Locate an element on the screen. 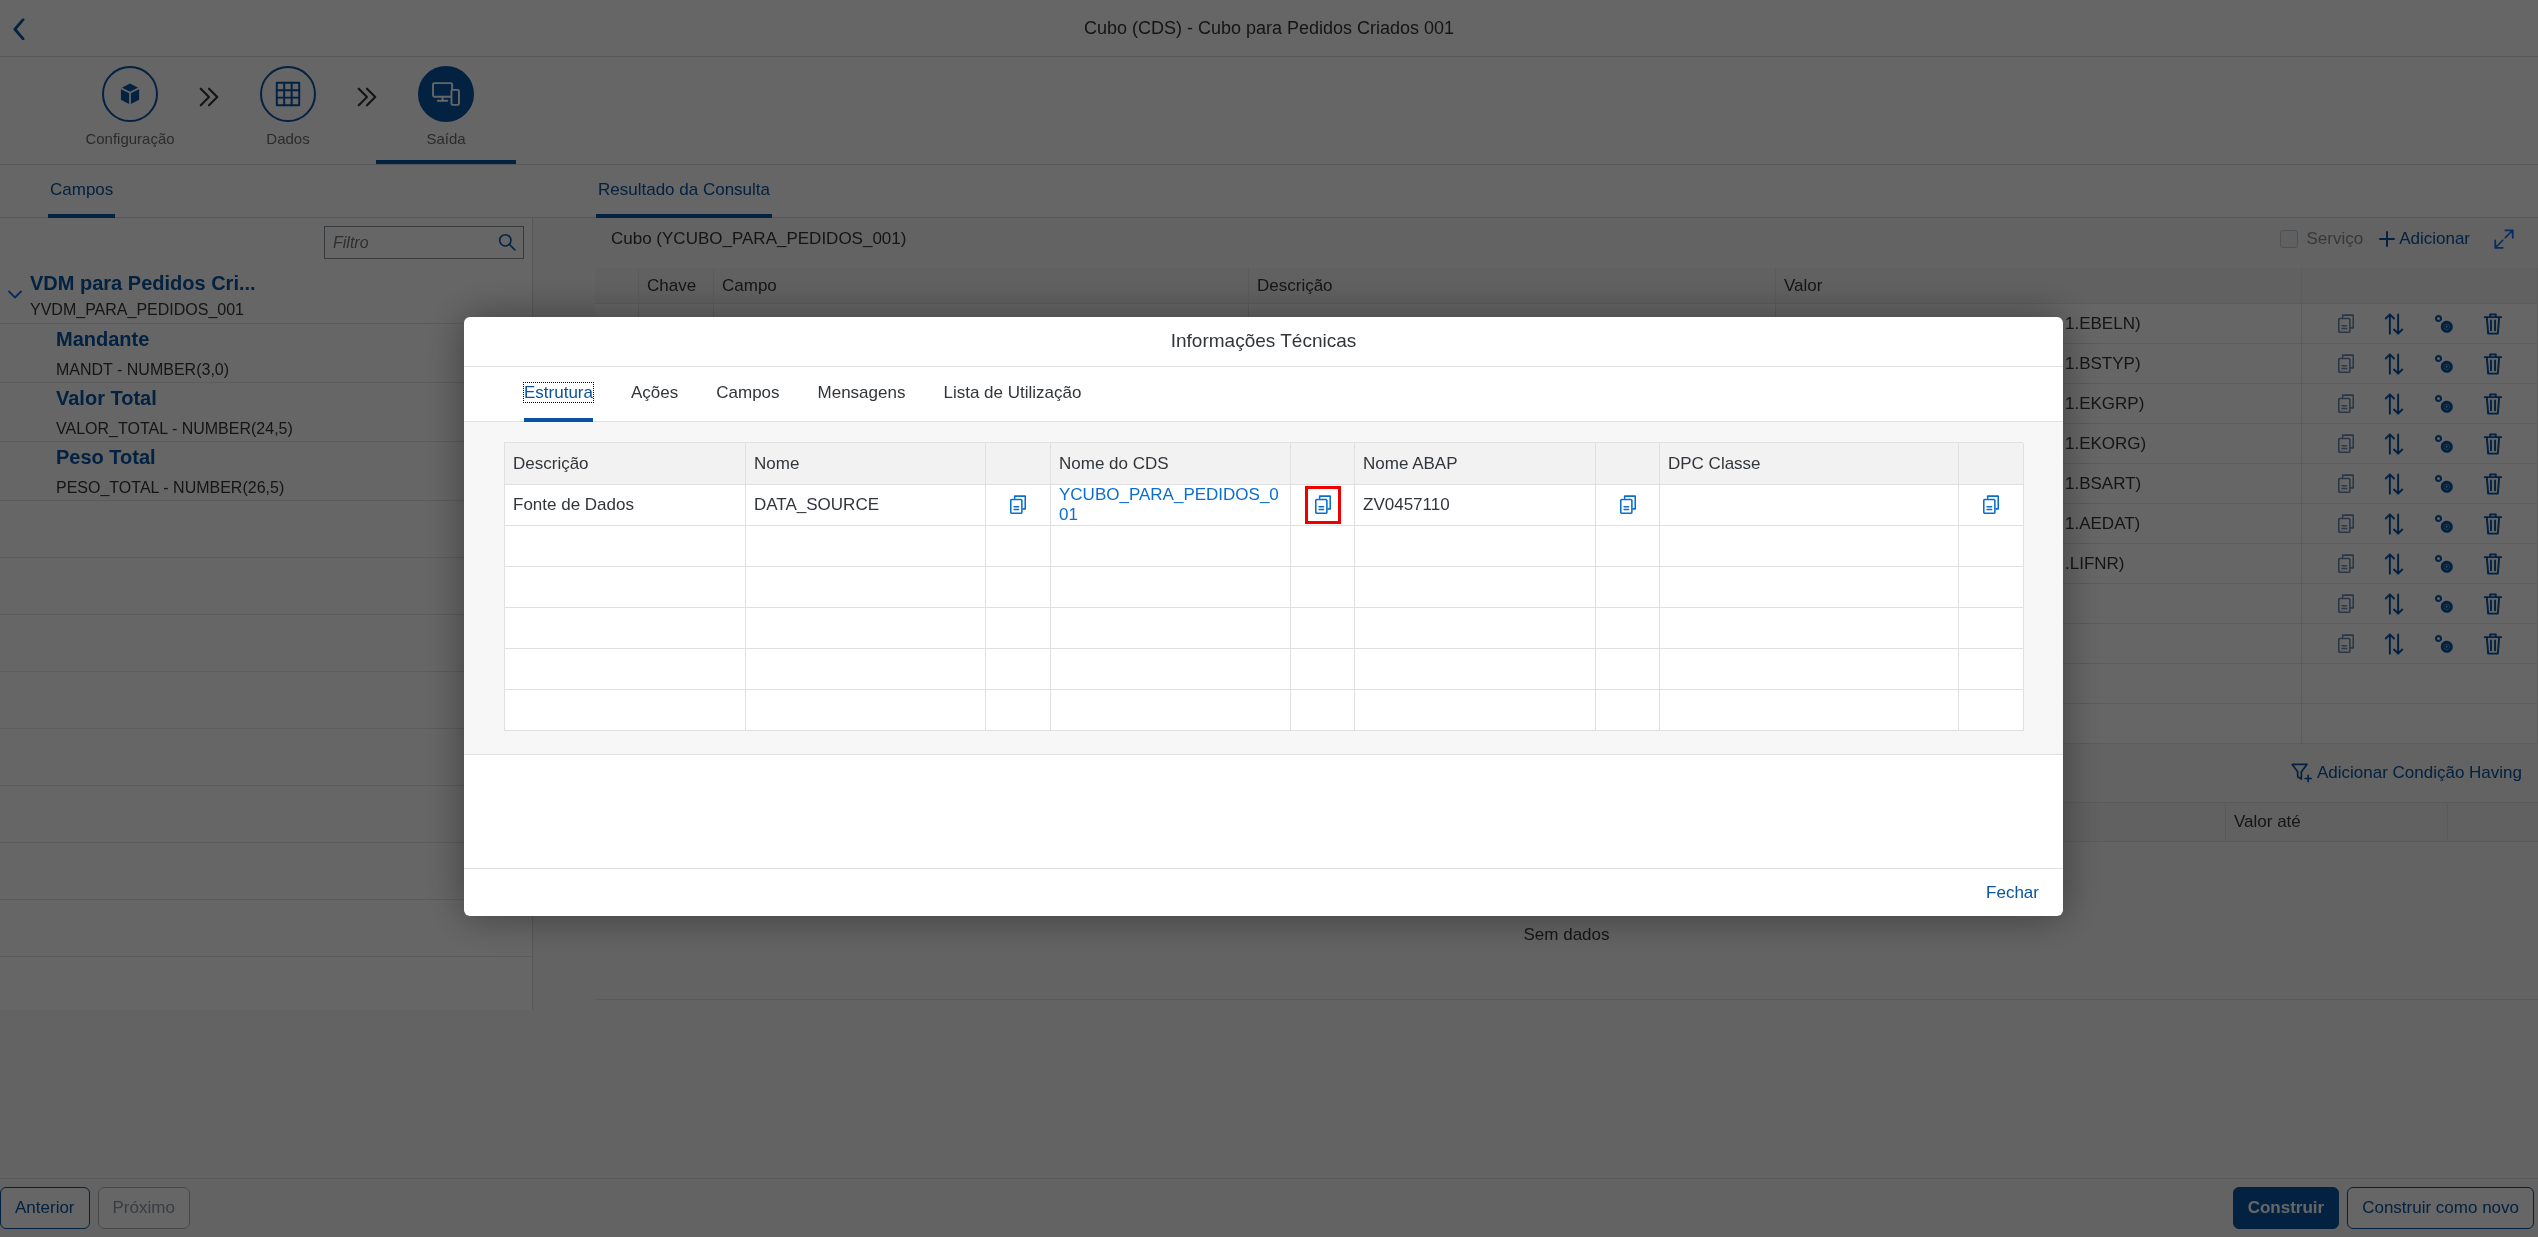  tree-node-subtitle: YVDM_PARA_PEDIDOS_001 is located at coordinates (137, 310).